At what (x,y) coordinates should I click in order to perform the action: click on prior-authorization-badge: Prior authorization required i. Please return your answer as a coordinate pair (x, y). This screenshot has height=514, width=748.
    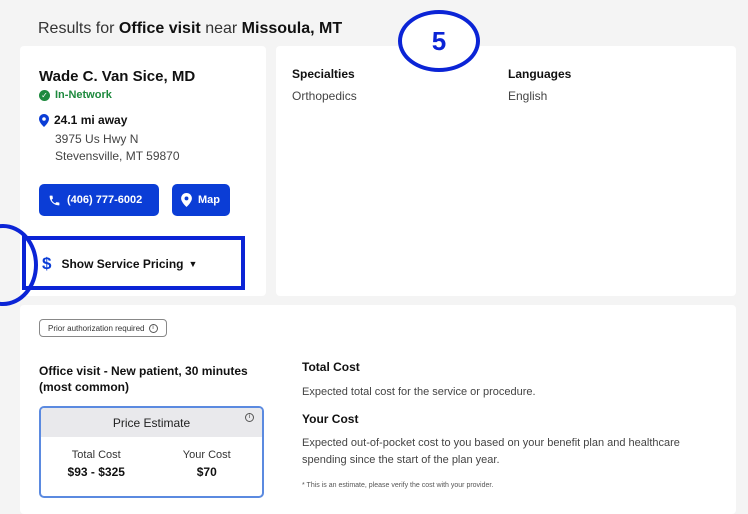
    Looking at the image, I should click on (103, 328).